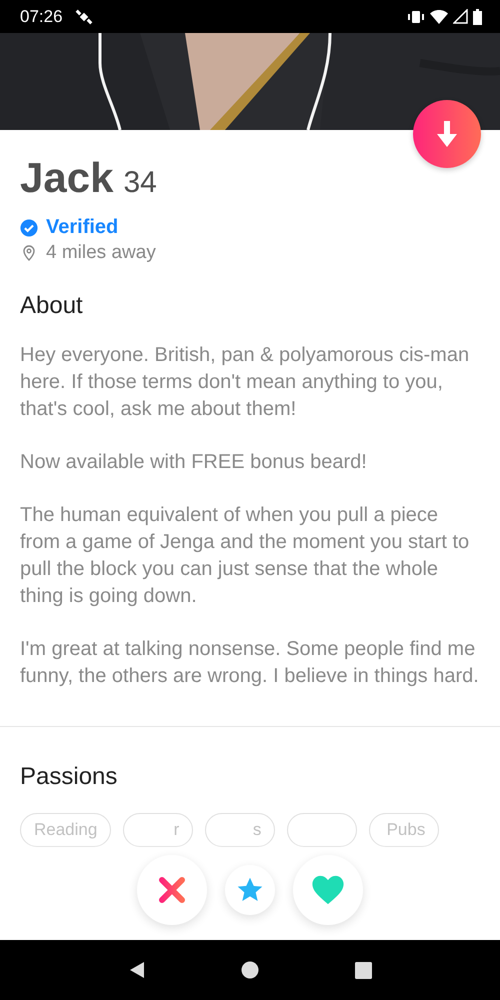 The image size is (500, 1000). Describe the element at coordinates (83, 17) in the screenshot. I see `satellite-icon` at that location.